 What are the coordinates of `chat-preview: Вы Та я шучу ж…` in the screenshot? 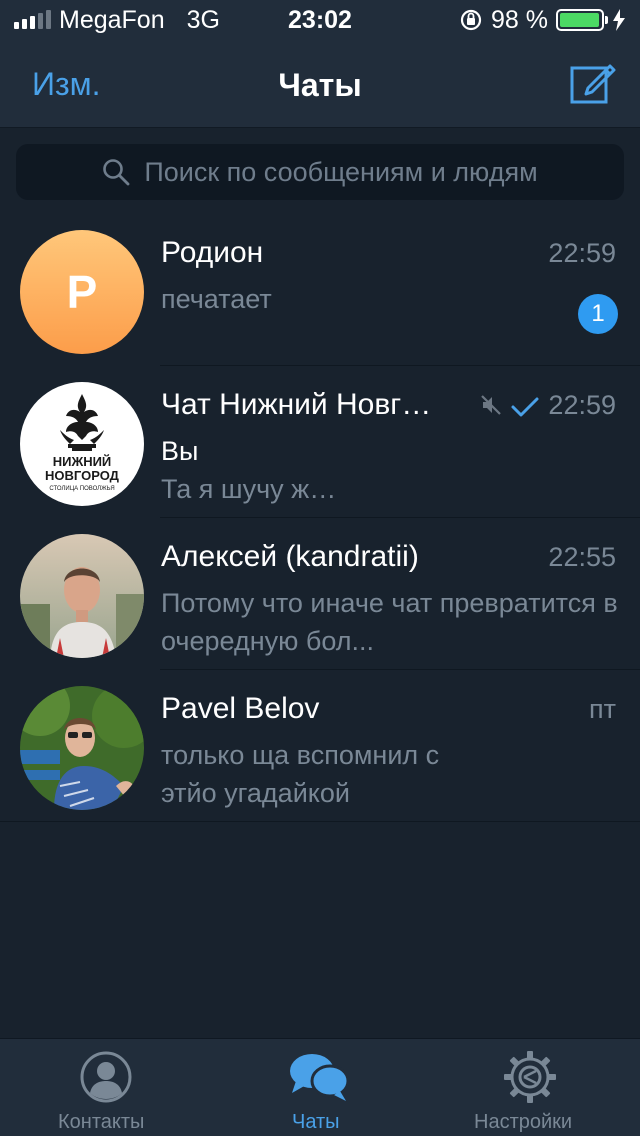 It's located at (391, 470).